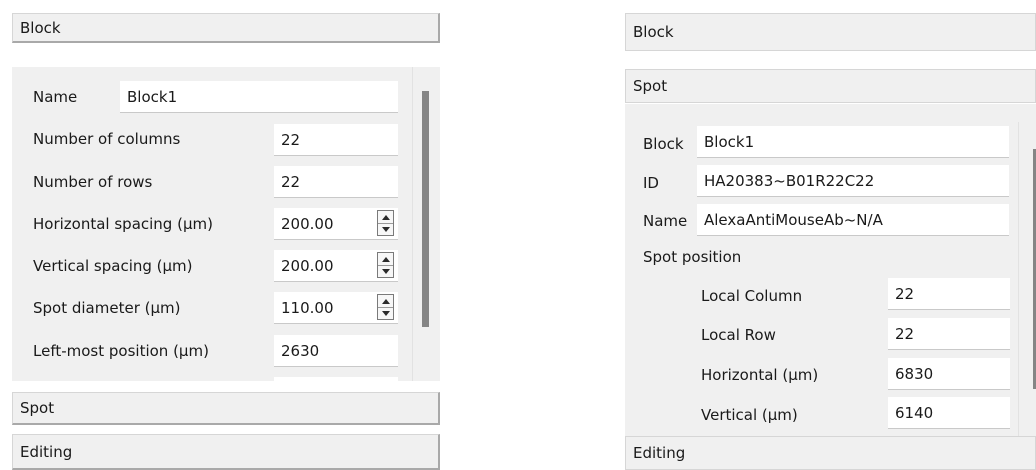 The width and height of the screenshot is (1036, 470). Describe the element at coordinates (55, 97) in the screenshot. I see `name-label: Name` at that location.